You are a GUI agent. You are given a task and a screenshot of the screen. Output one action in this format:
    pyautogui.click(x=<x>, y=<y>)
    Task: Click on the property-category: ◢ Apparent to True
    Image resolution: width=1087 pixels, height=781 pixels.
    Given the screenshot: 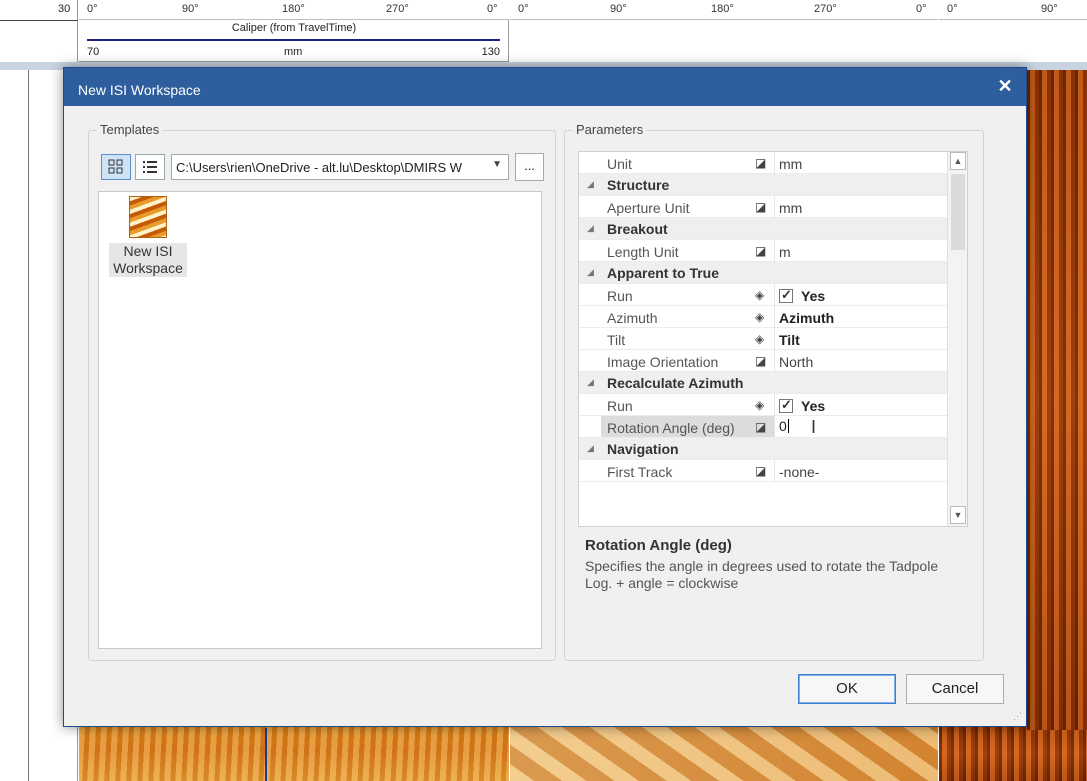 What is the action you would take?
    pyautogui.click(x=763, y=273)
    